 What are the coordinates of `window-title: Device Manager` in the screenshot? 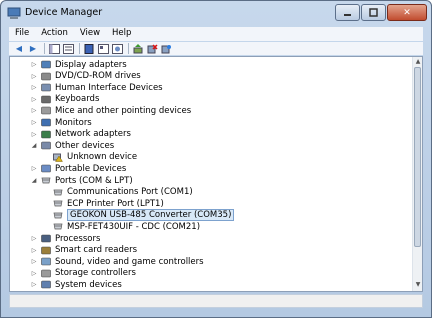 It's located at (64, 12).